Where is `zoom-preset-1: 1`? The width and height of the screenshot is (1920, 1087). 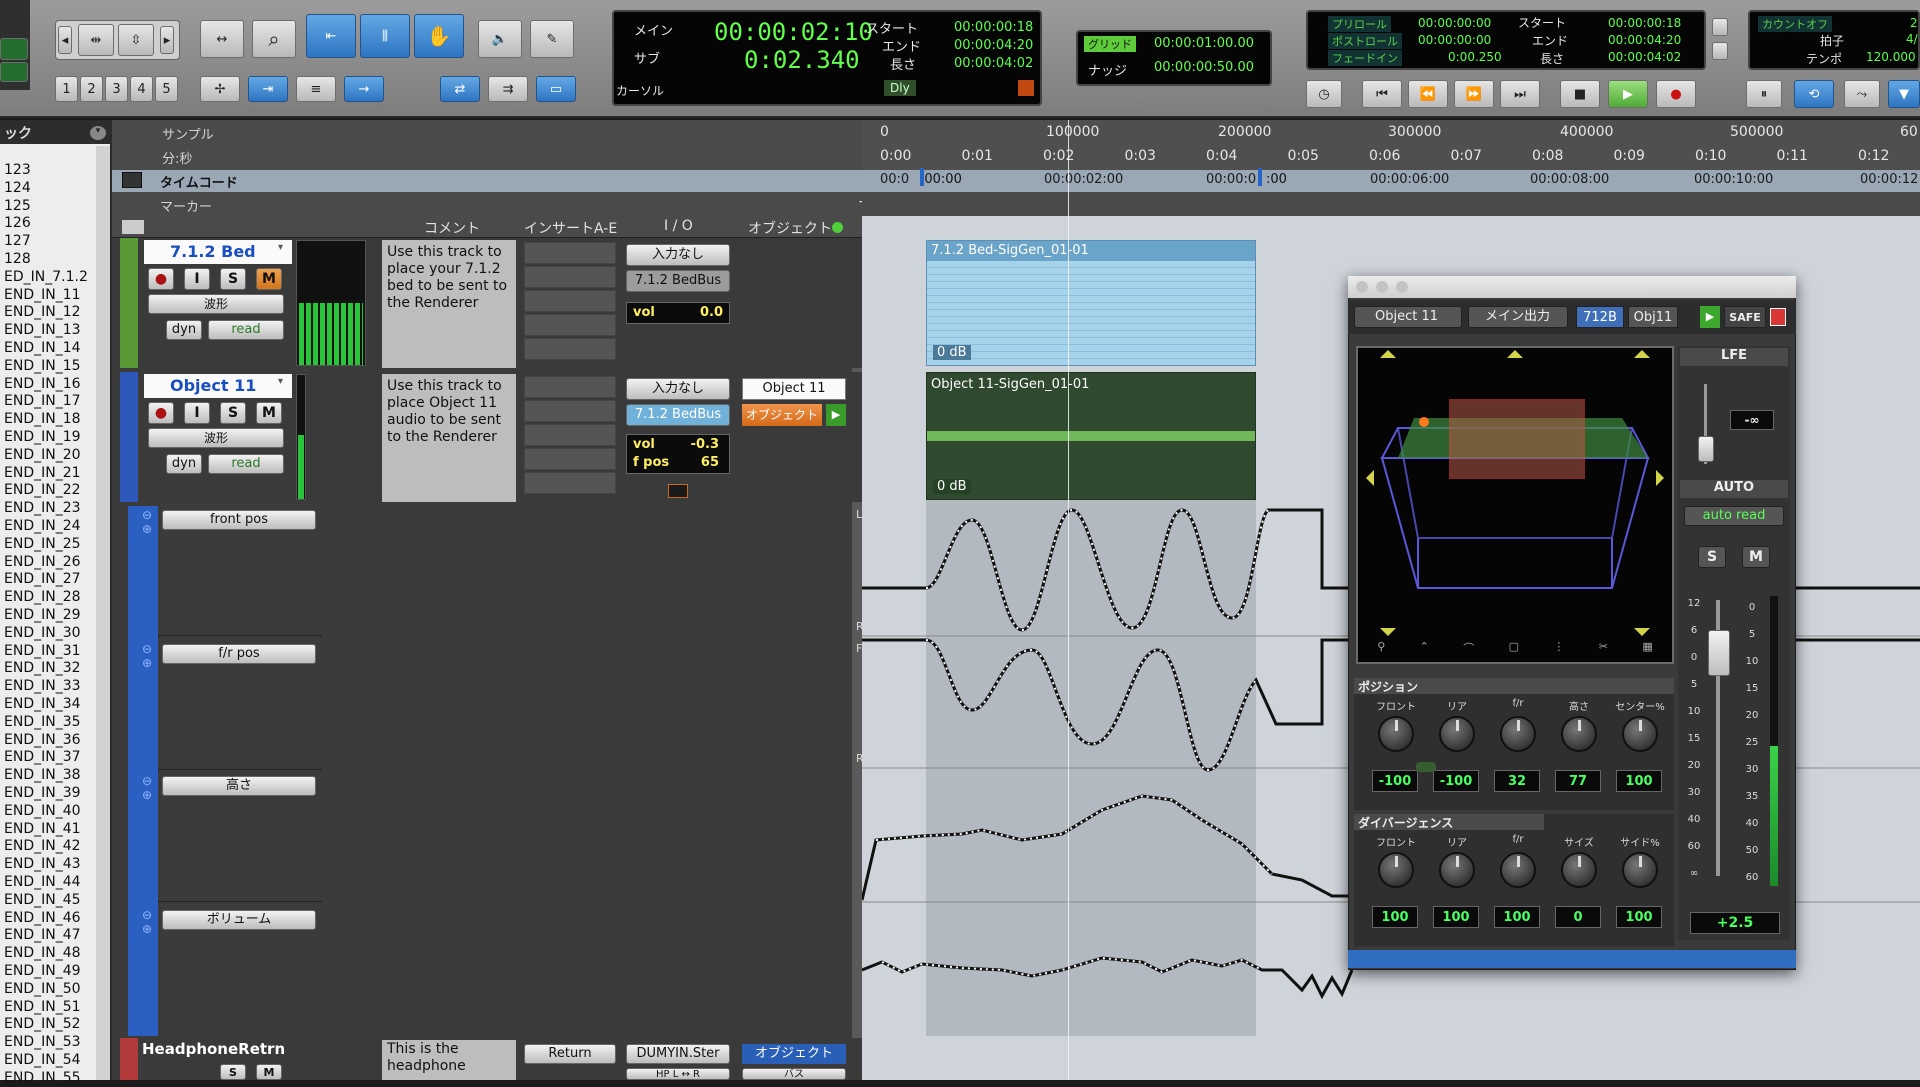 zoom-preset-1: 1 is located at coordinates (66, 89).